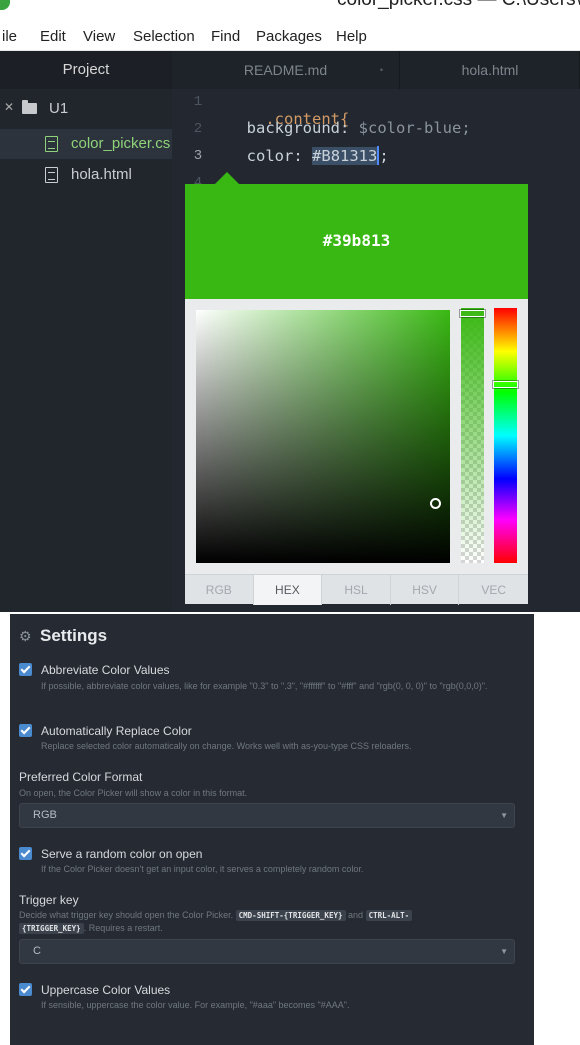  I want to click on folder-label: U1, so click(59, 108).